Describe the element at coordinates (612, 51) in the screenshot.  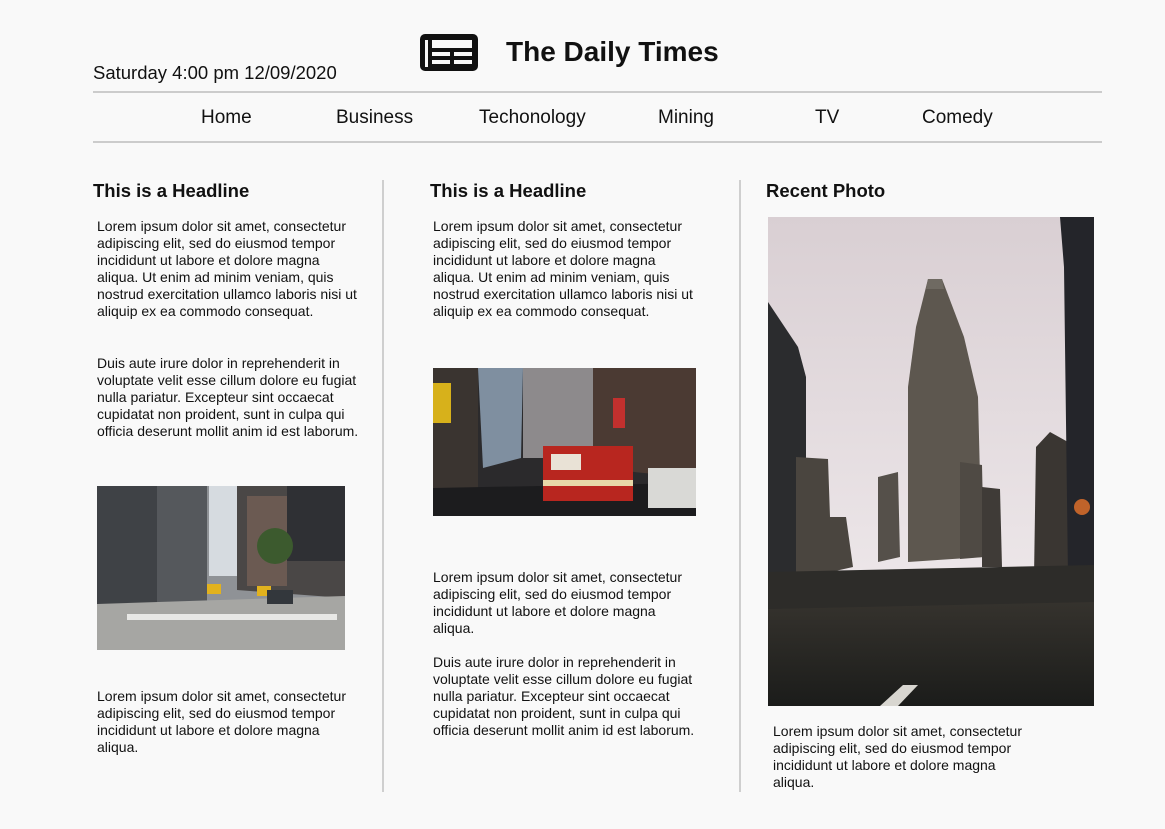
I see `site-title: The Daily Times` at that location.